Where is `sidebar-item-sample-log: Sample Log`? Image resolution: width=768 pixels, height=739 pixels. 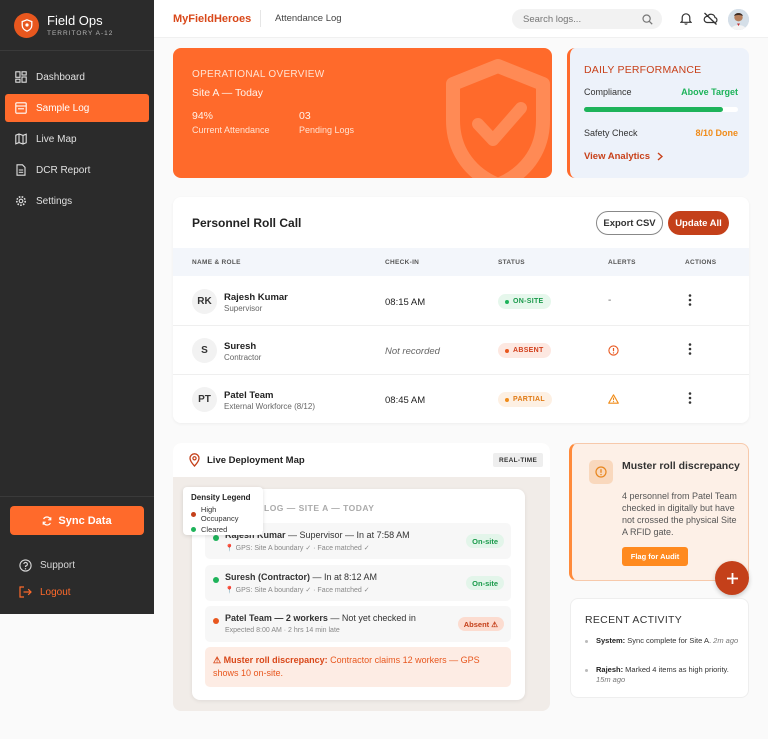
sidebar-item-sample-log: Sample Log is located at coordinates (77, 108).